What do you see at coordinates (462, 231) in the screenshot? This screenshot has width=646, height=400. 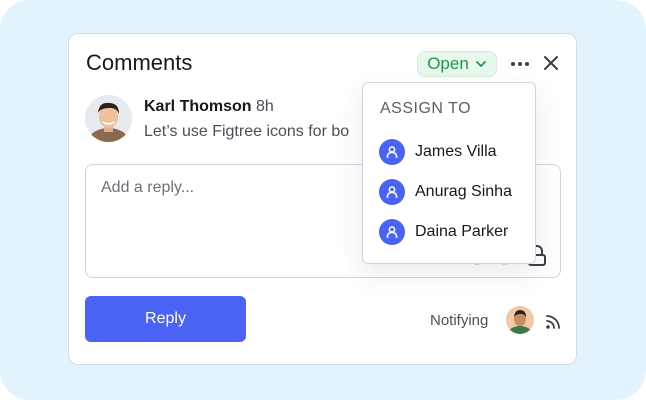 I see `assign-user-name: Daina Parker` at bounding box center [462, 231].